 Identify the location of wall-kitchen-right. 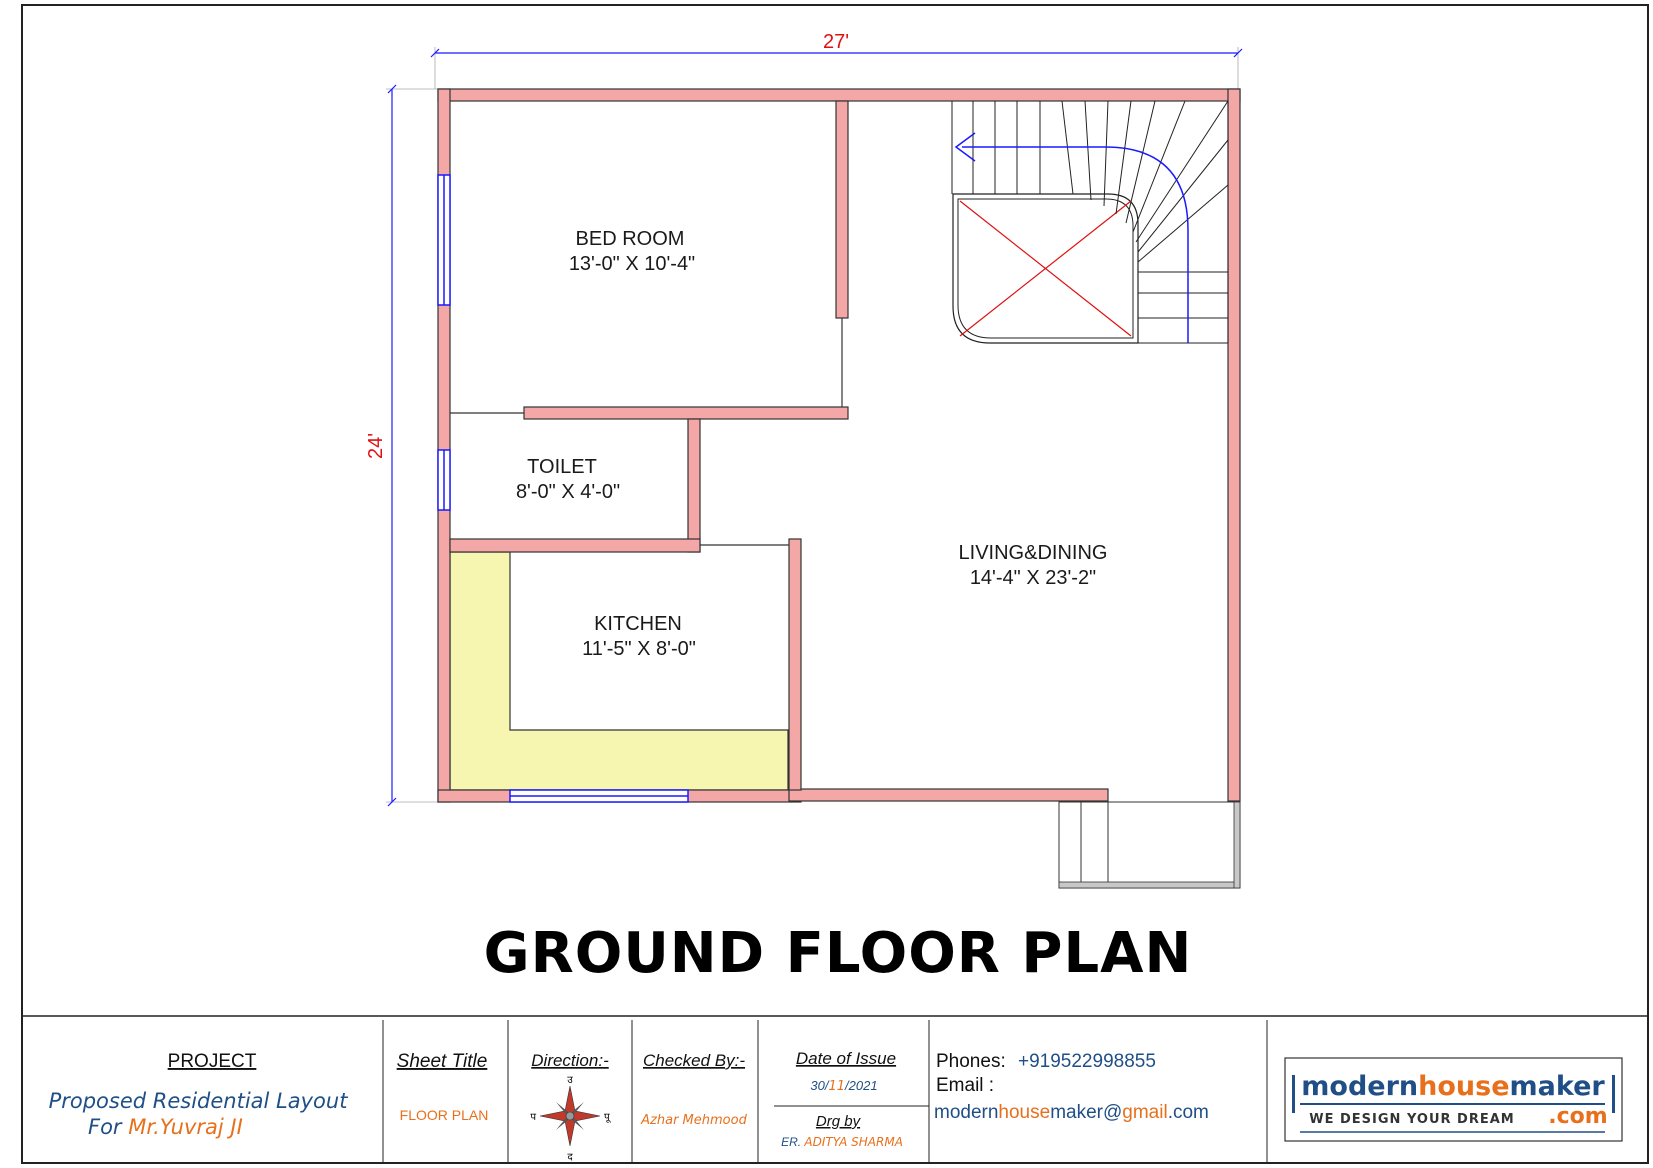
(795, 664).